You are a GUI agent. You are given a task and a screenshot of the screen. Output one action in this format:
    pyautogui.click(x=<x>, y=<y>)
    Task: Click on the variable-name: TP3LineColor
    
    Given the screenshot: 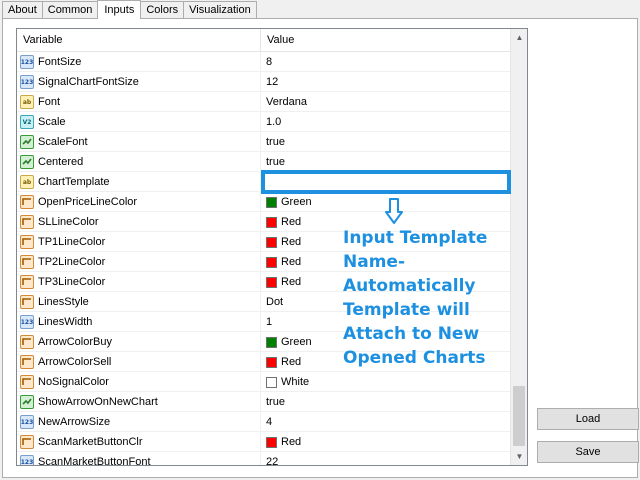 What is the action you would take?
    pyautogui.click(x=72, y=282)
    